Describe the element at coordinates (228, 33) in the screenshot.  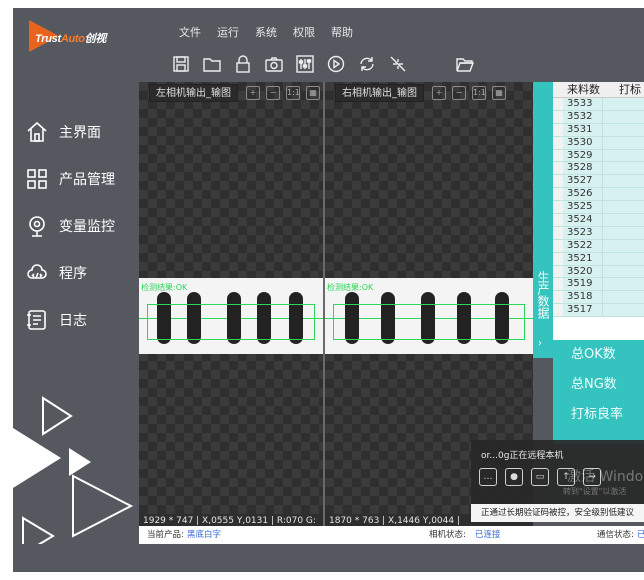
I see `menu-run: 运行` at that location.